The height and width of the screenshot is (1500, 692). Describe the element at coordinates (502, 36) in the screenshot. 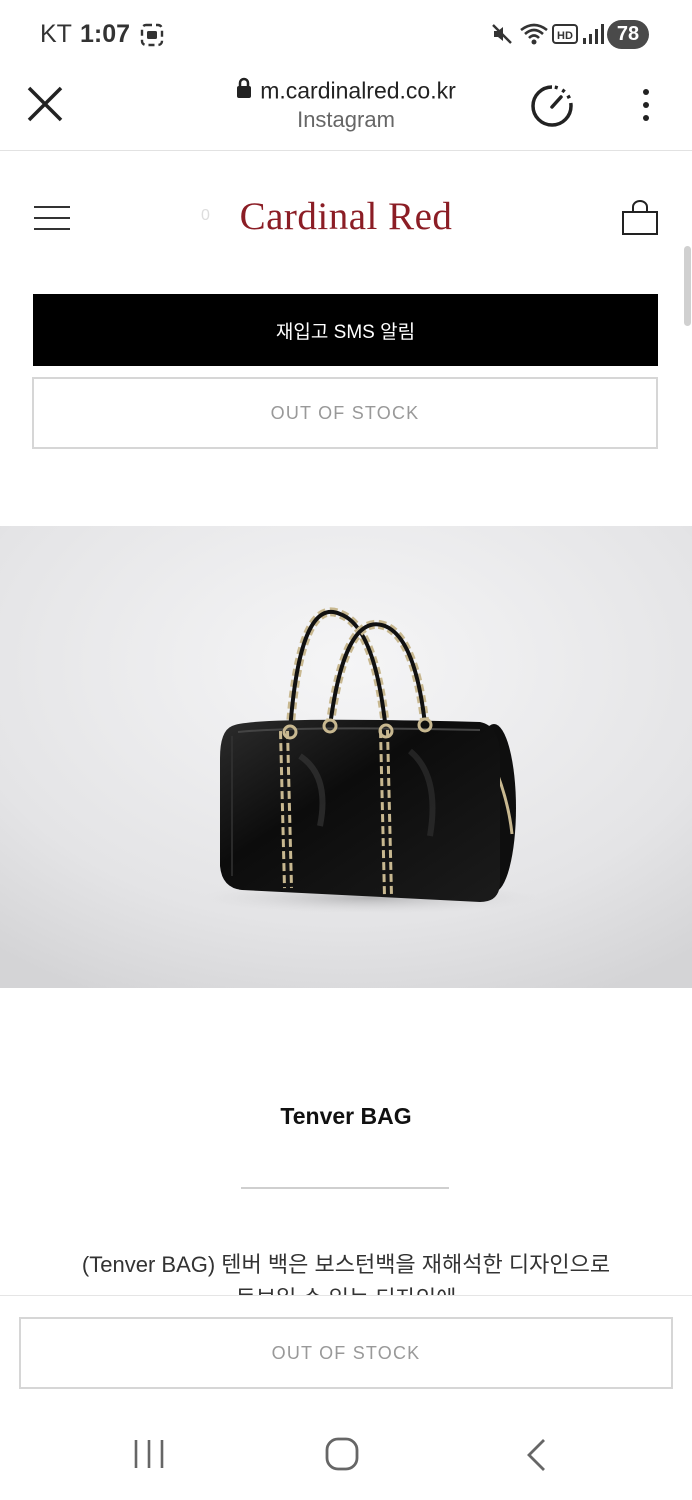

I see `mute-icon` at that location.